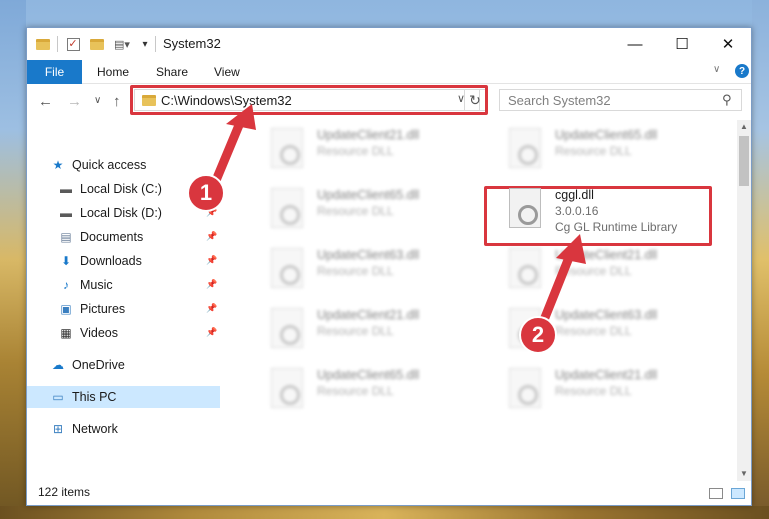 The height and width of the screenshot is (519, 769). Describe the element at coordinates (538, 335) in the screenshot. I see `step-2-badge: 2` at that location.